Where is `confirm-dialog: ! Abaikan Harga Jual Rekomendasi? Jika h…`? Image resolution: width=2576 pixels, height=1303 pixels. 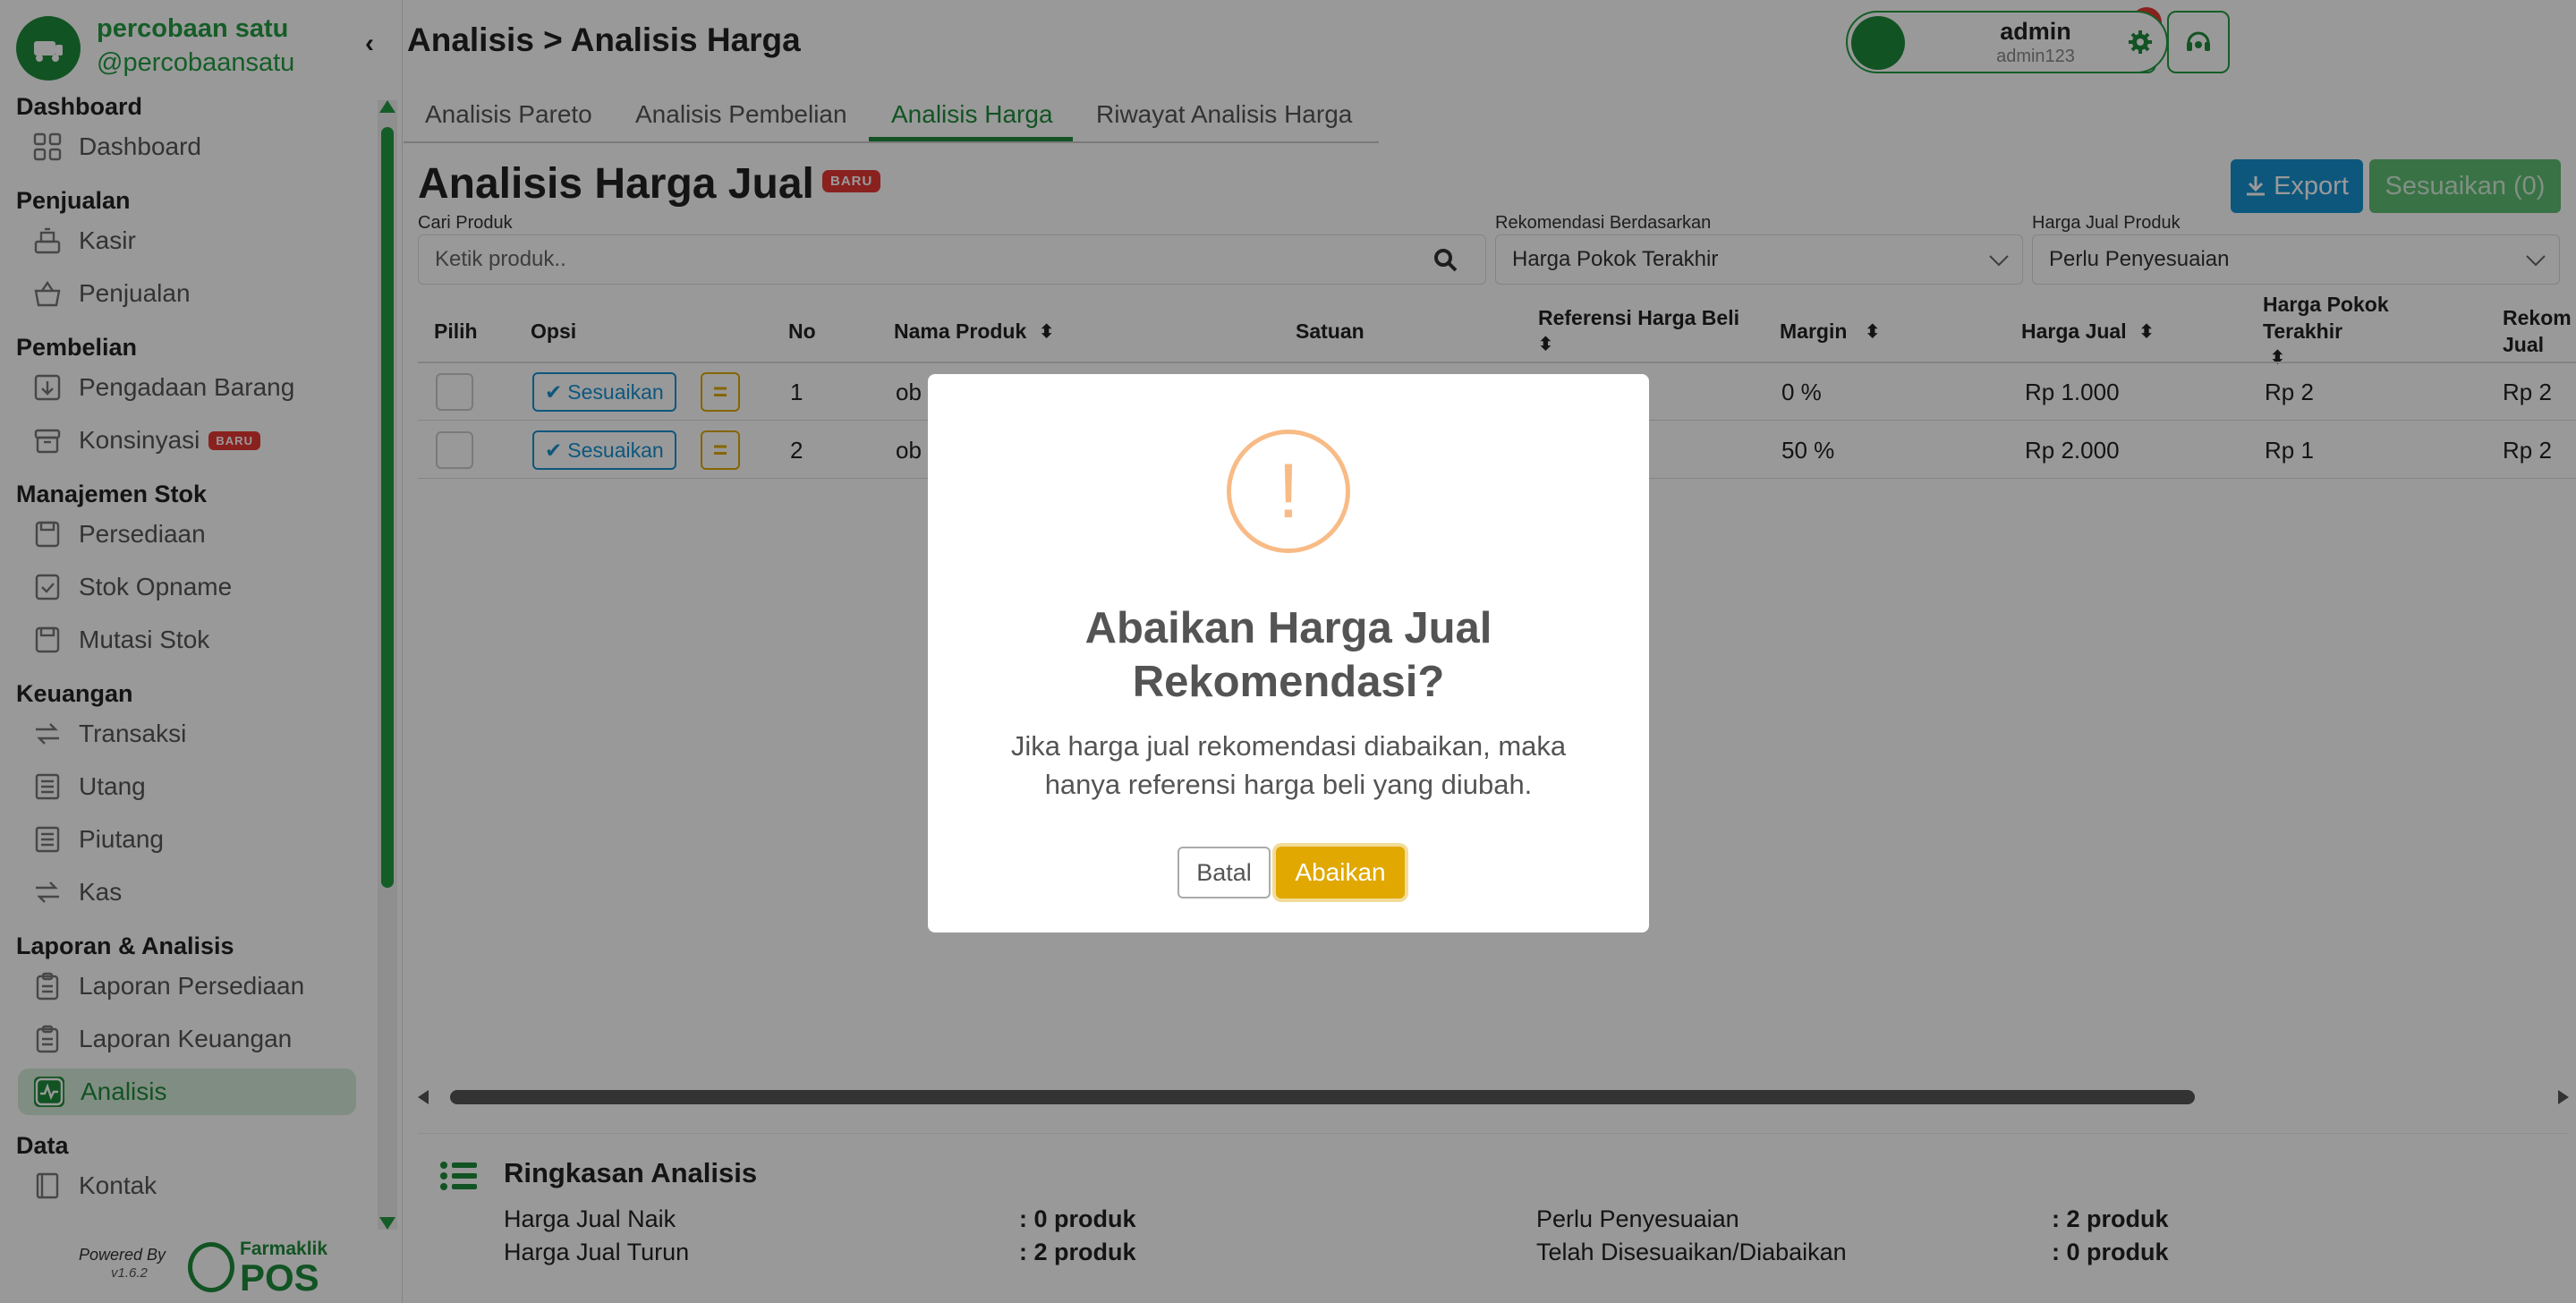
confirm-dialog: ! Abaikan Harga Jual Rekomendasi? Jika h… is located at coordinates (1288, 653).